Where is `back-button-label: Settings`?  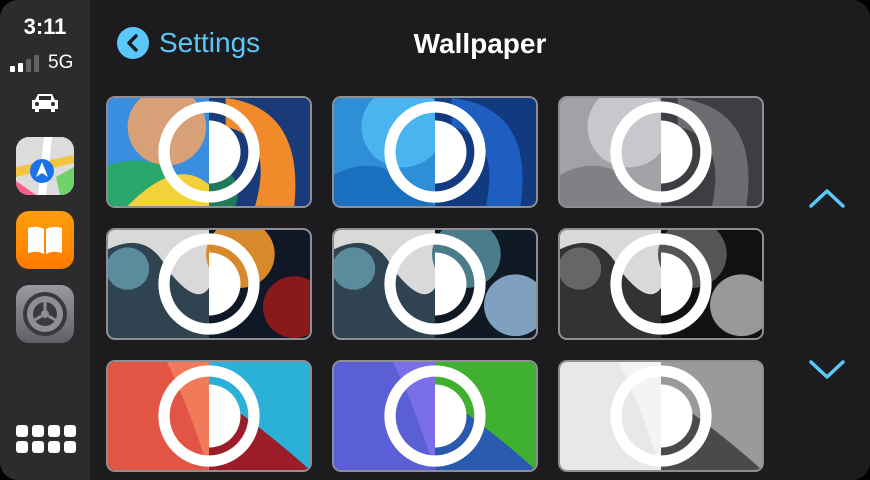 back-button-label: Settings is located at coordinates (210, 42).